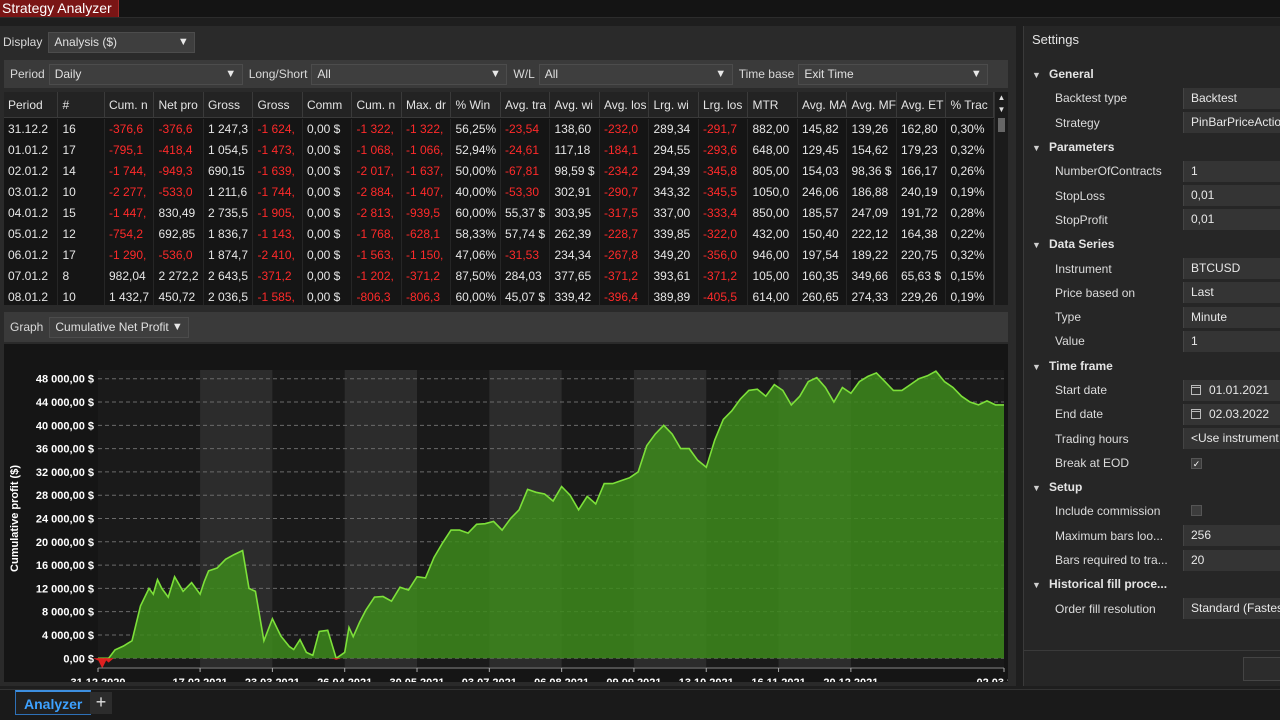  I want to click on display-row: Display Analysis ($) ▼, so click(99, 42).